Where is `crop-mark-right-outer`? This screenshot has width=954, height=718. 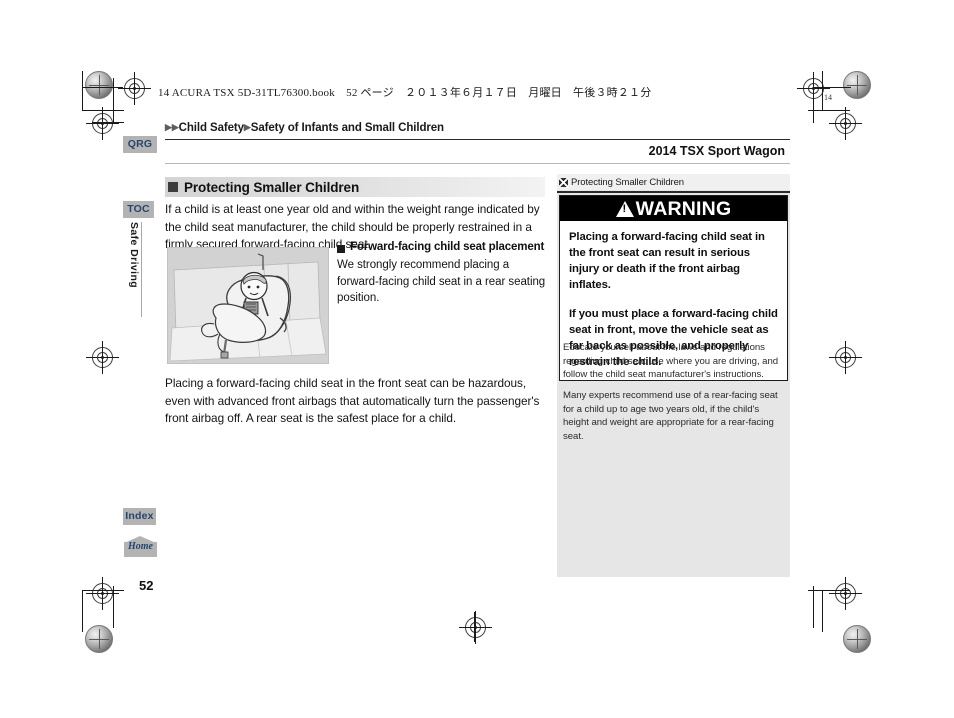
crop-mark-right-outer is located at coordinates (822, 91).